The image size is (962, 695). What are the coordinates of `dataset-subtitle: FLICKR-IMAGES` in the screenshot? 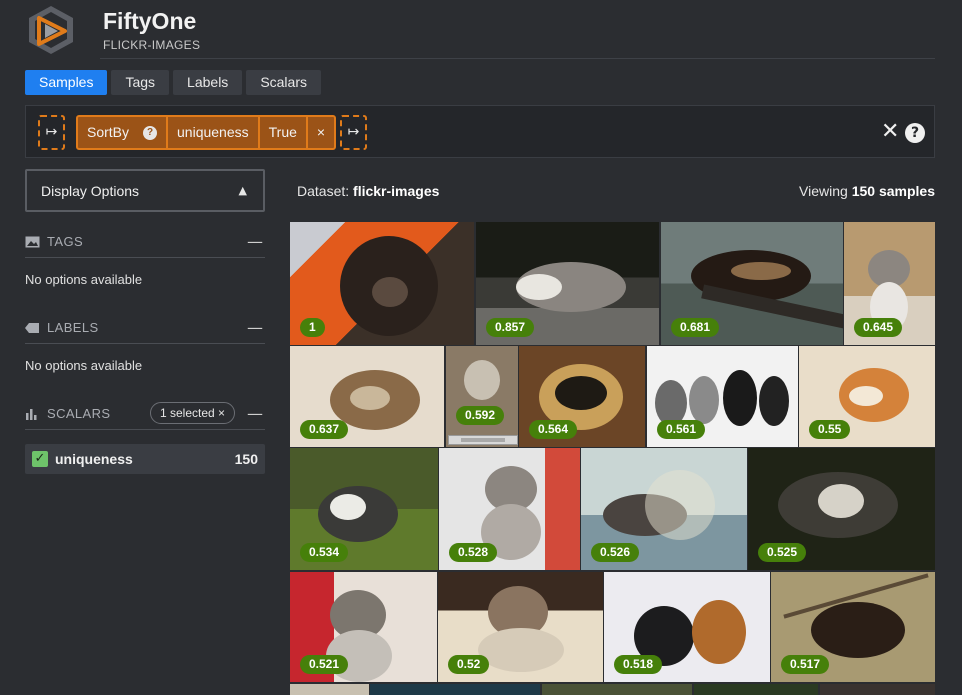 It's located at (152, 45).